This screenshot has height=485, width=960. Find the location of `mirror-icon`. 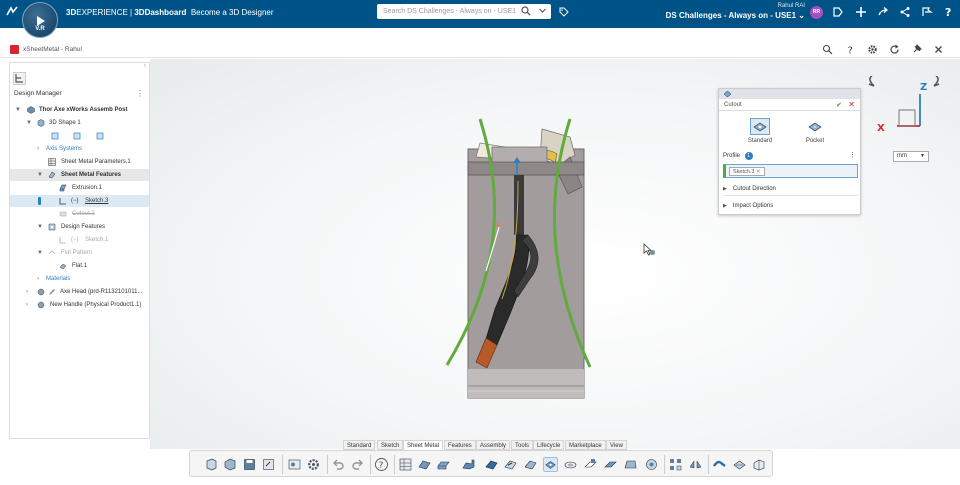

mirror-icon is located at coordinates (695, 464).